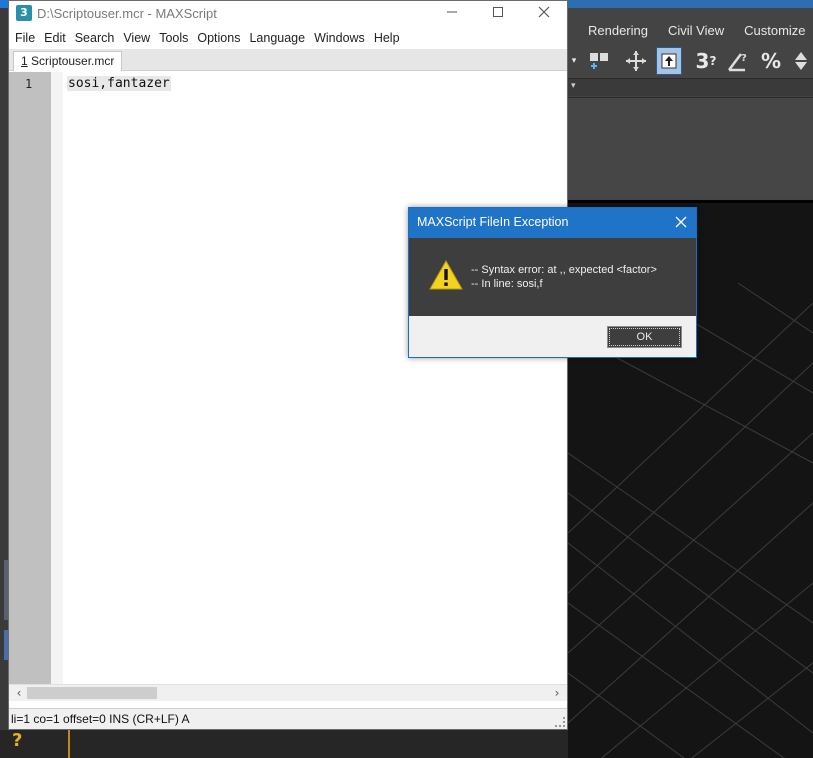 The image size is (813, 758). I want to click on tab-filename: Scriptouser.mcr, so click(71, 61).